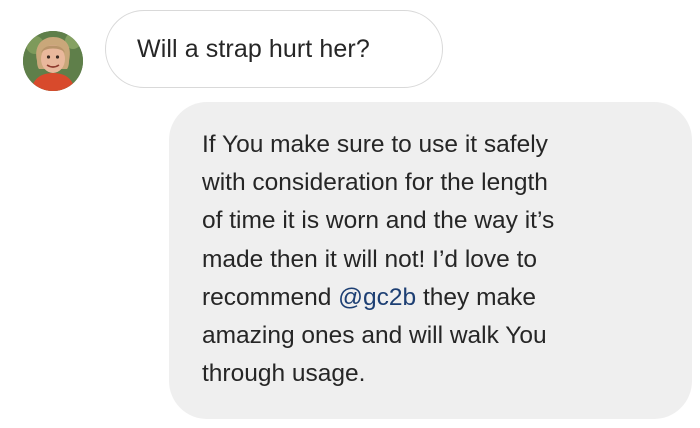  Describe the element at coordinates (284, 374) in the screenshot. I see `message-line: through usage.` at that location.